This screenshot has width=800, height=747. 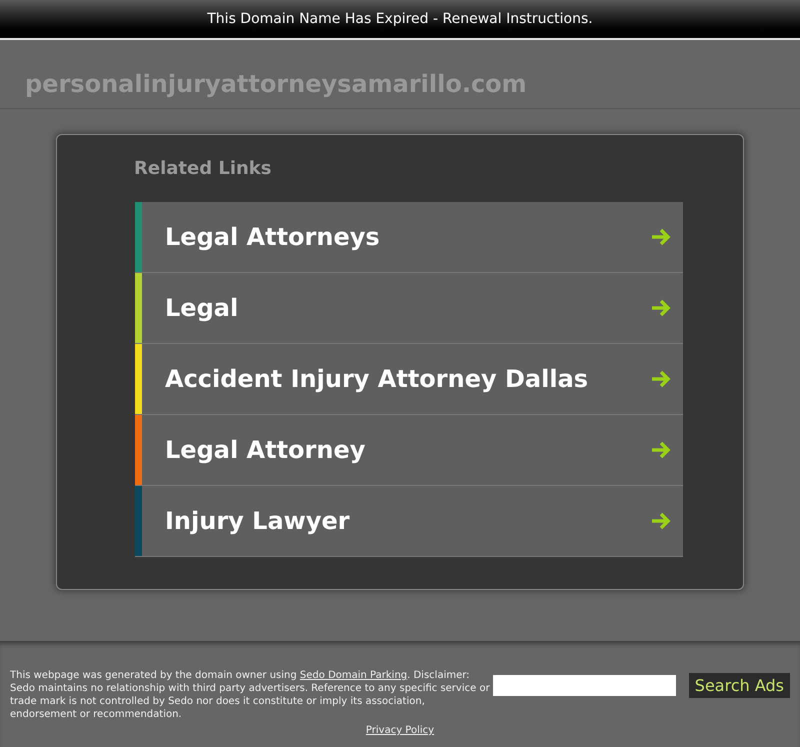 I want to click on related-link: Legal Attorneys, so click(x=409, y=237).